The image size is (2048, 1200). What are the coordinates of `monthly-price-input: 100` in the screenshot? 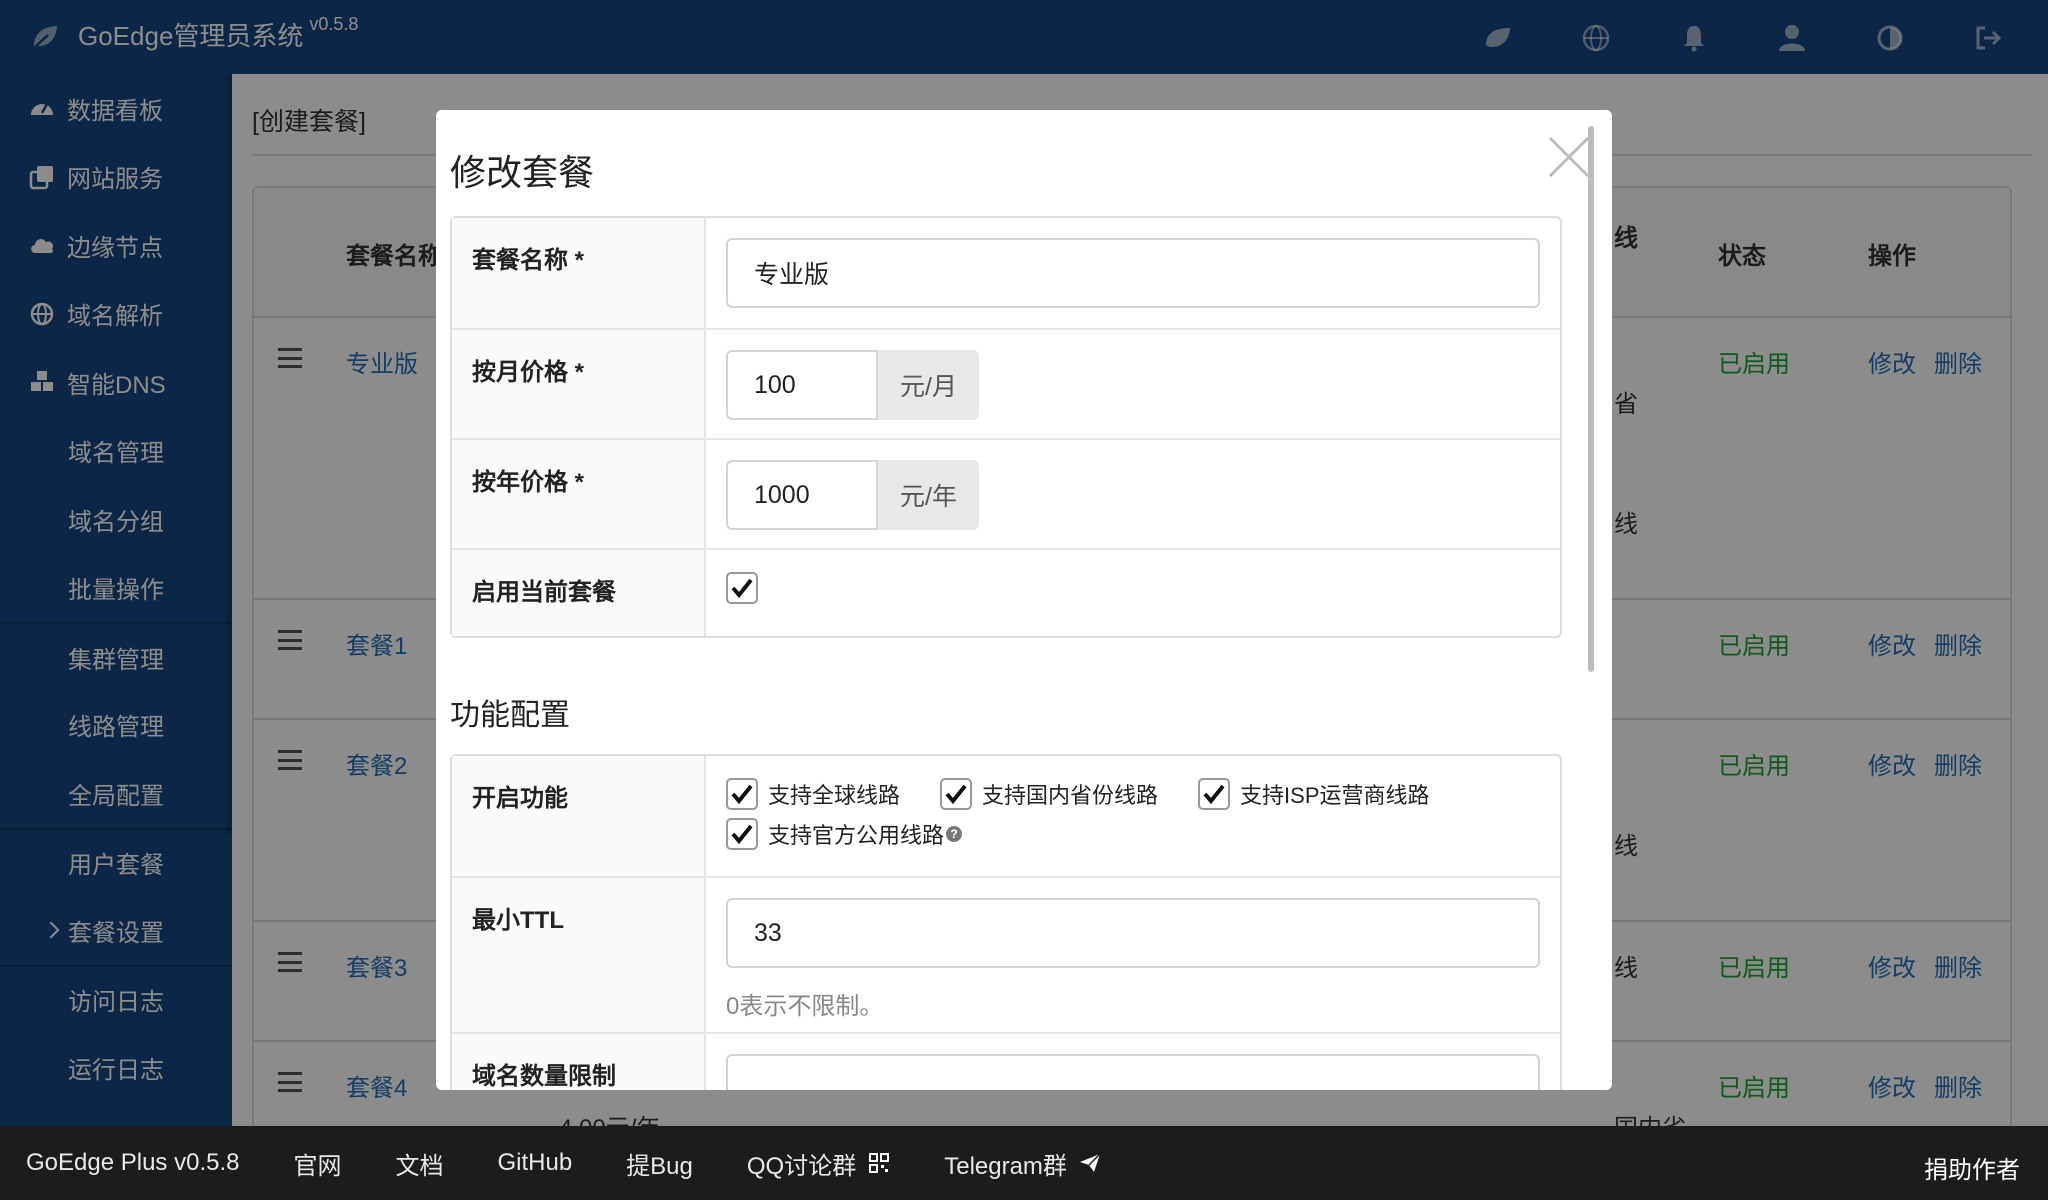 It's located at (802, 385).